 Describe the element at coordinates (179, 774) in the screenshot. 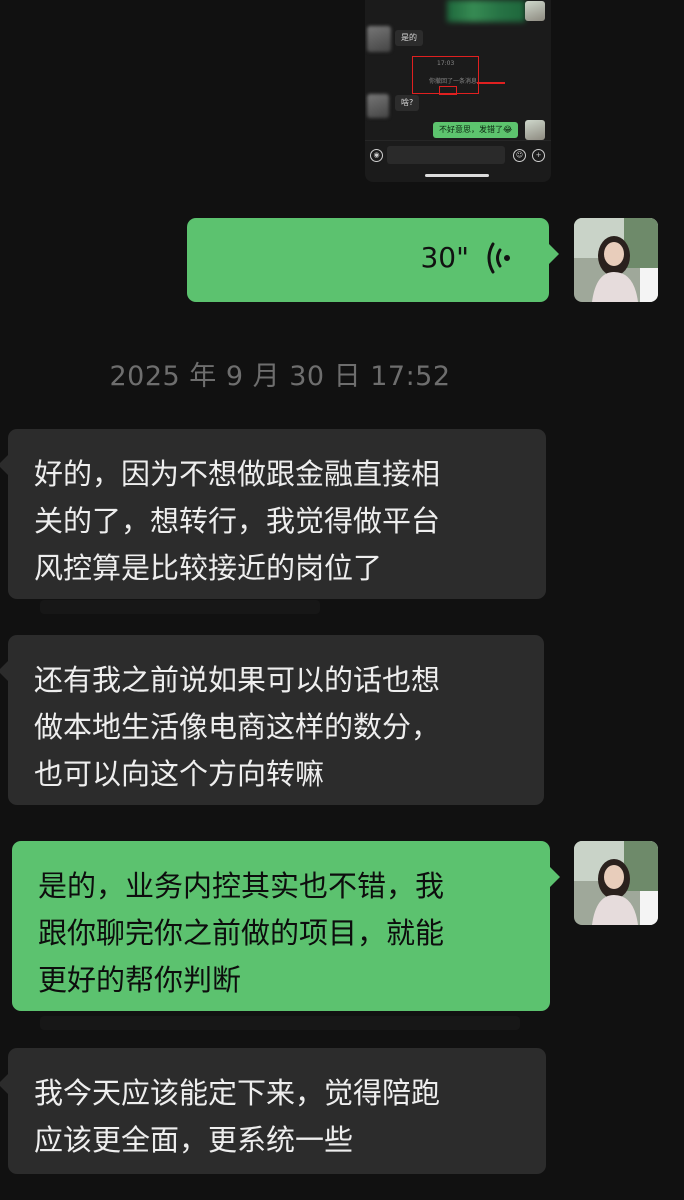

I see `message-line: 也可以向这个方向转嘛` at that location.